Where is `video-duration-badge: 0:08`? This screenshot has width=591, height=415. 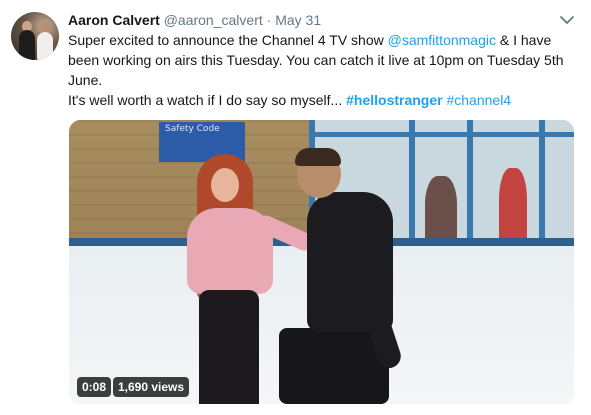
video-duration-badge: 0:08 is located at coordinates (94, 387).